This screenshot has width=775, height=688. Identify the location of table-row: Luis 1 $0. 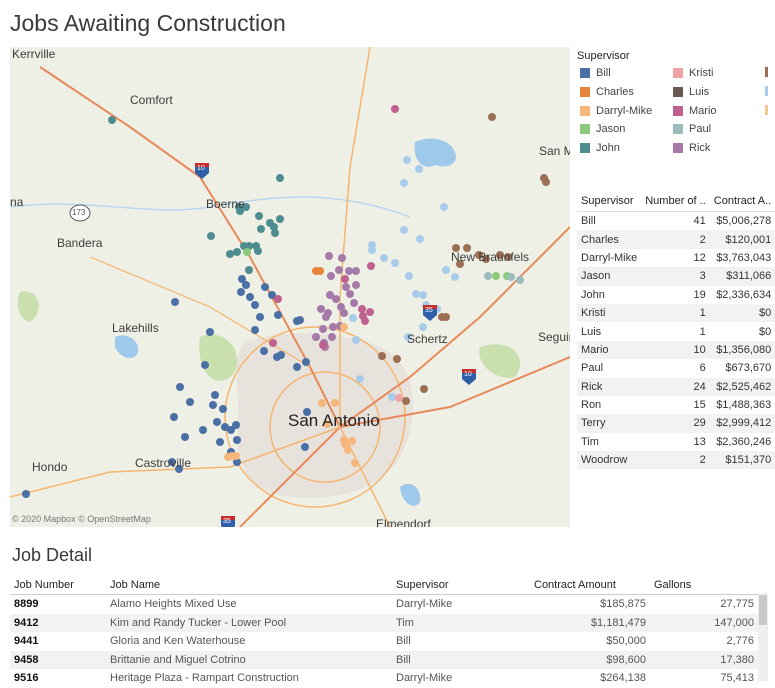
(676, 331).